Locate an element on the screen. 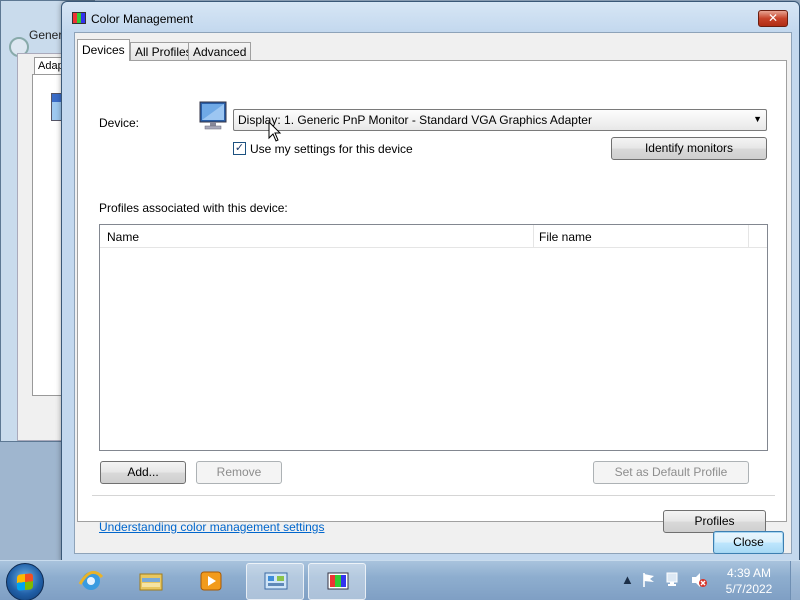 This screenshot has width=800, height=600. taskbar-color-management is located at coordinates (337, 581).